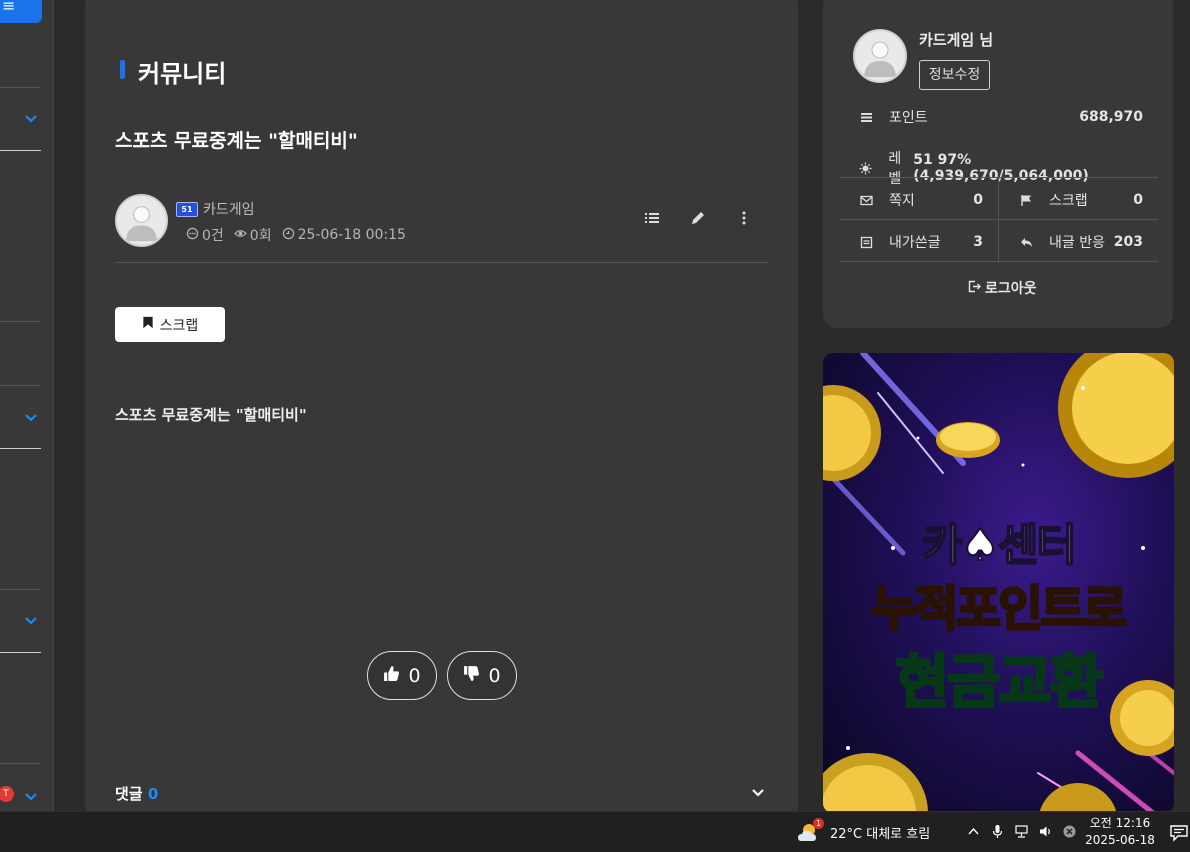 The height and width of the screenshot is (852, 1190). What do you see at coordinates (9, 7) in the screenshot?
I see `menu-icon: ≡` at bounding box center [9, 7].